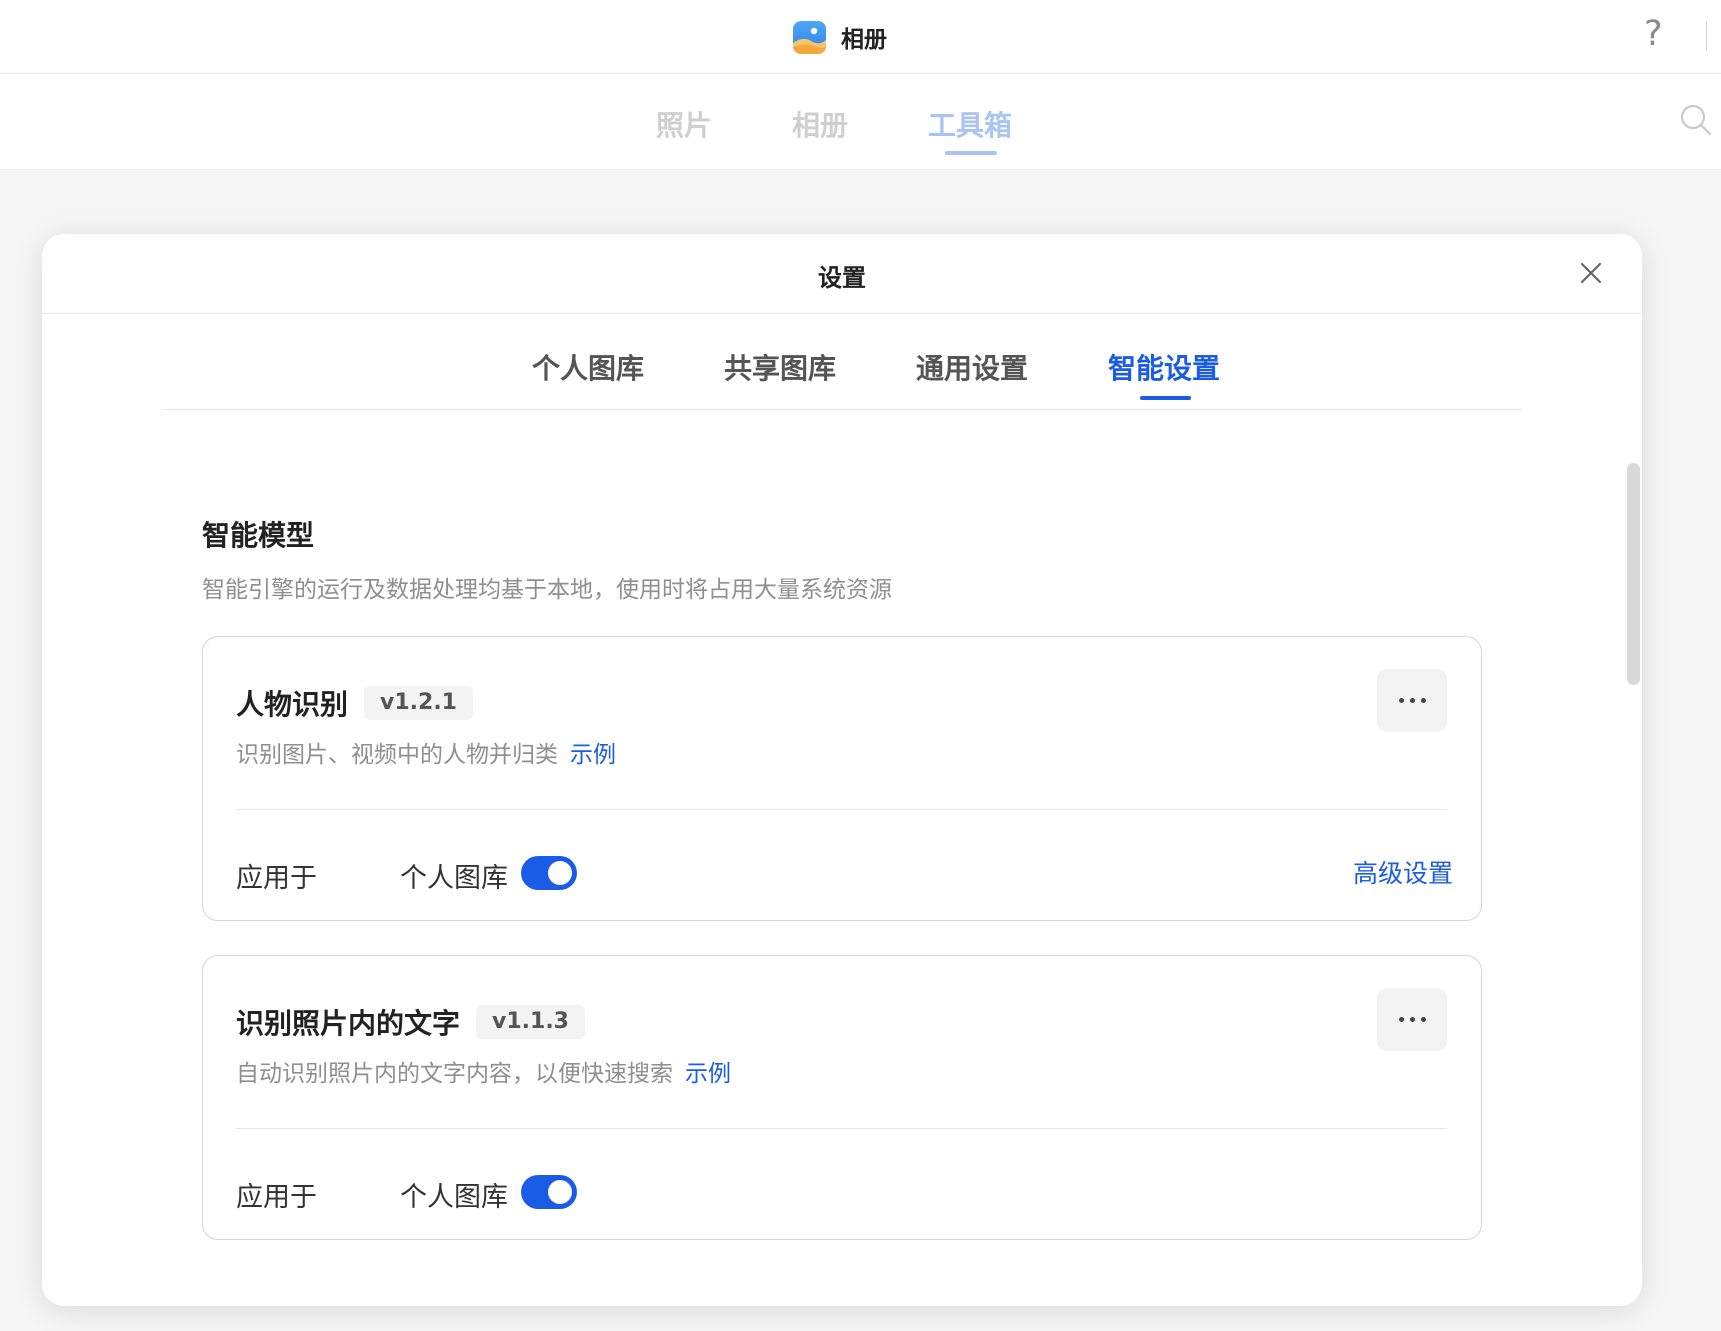 This screenshot has width=1721, height=1331. I want to click on card-description-text: 识别图片、视频中的人物并归类, so click(397, 755).